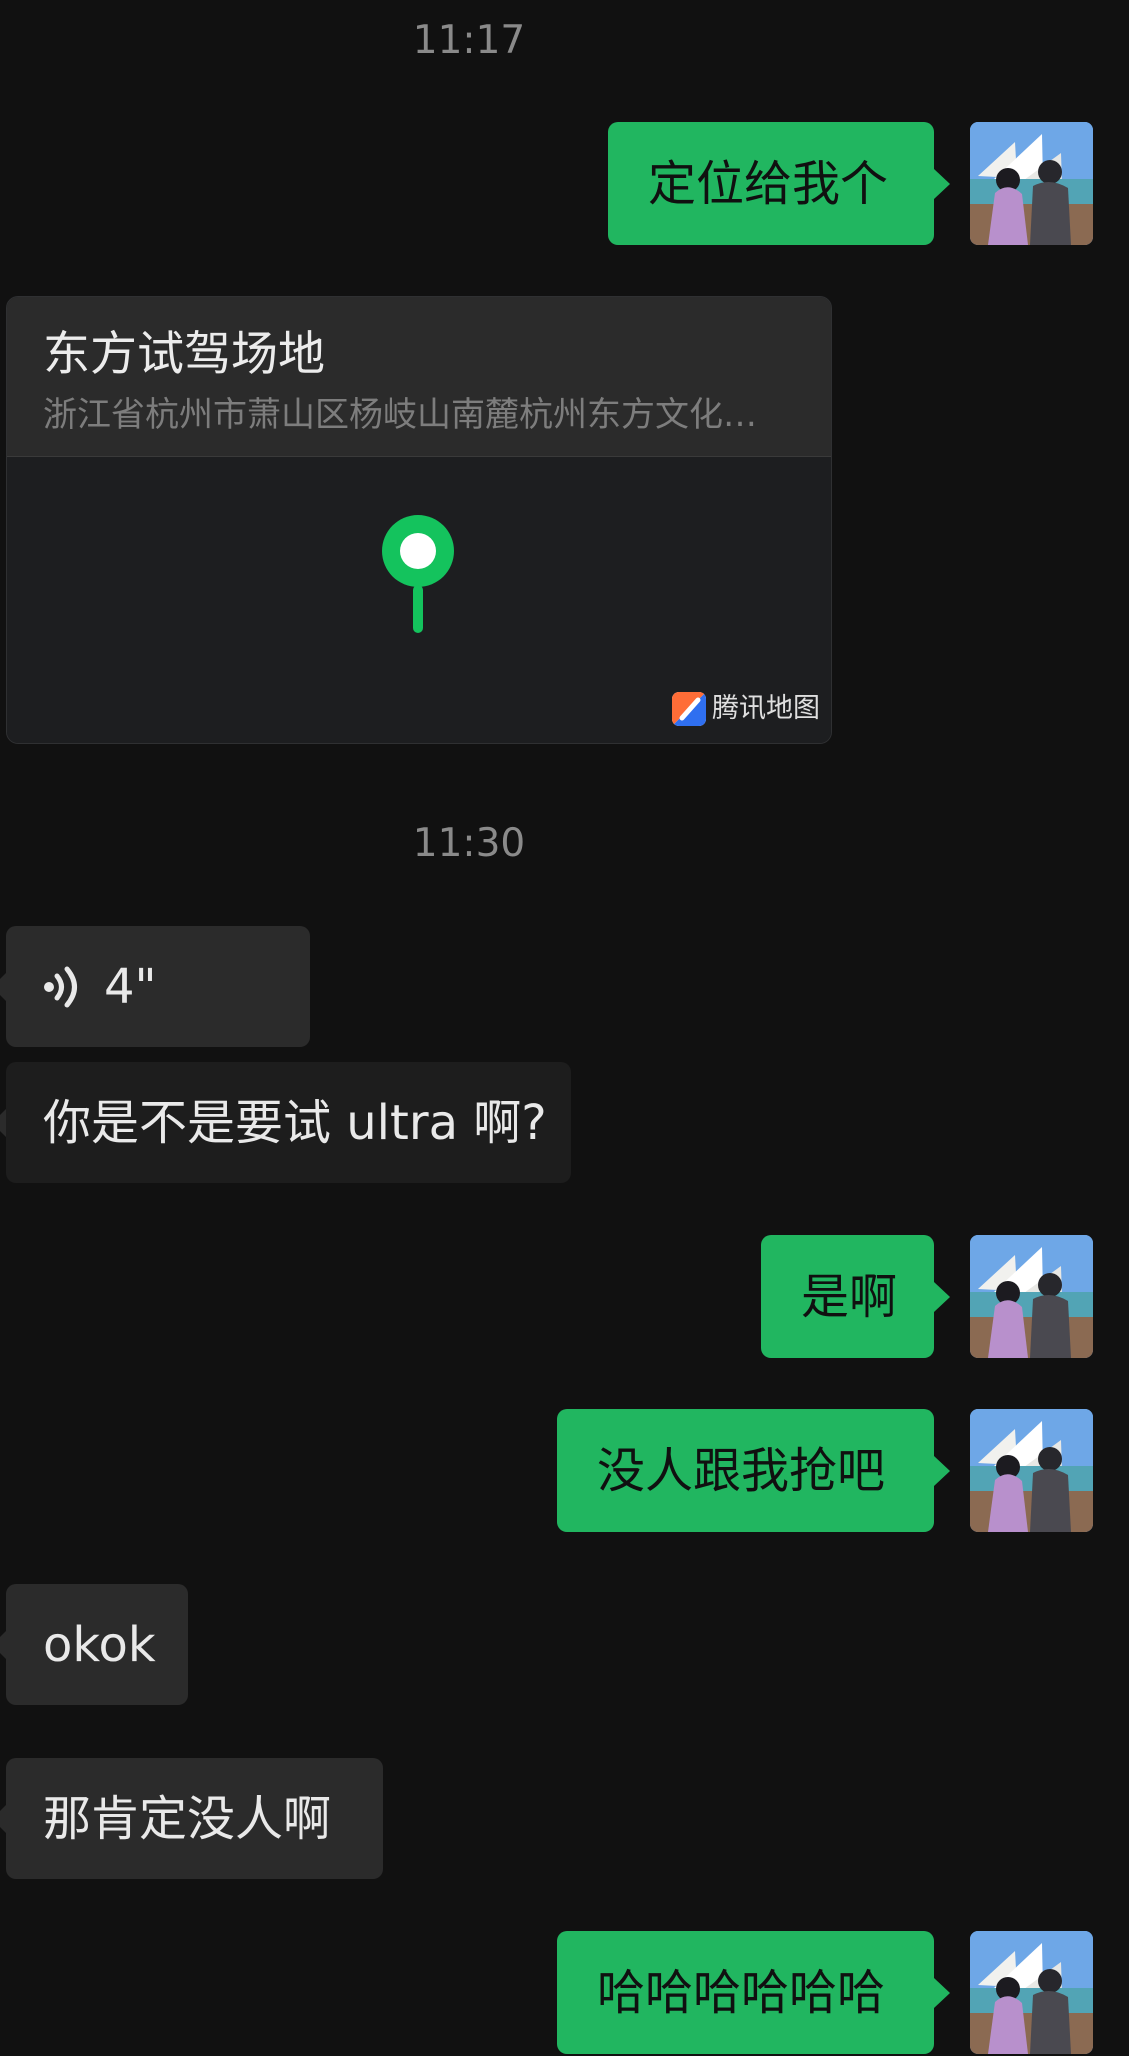 Image resolution: width=1129 pixels, height=2056 pixels. Describe the element at coordinates (469, 40) in the screenshot. I see `timestamp: 11:17` at that location.